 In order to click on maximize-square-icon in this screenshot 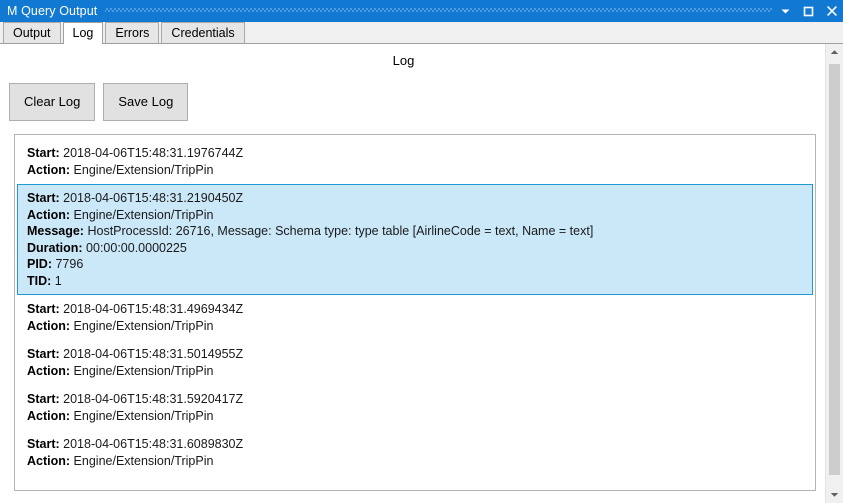, I will do `click(808, 11)`.